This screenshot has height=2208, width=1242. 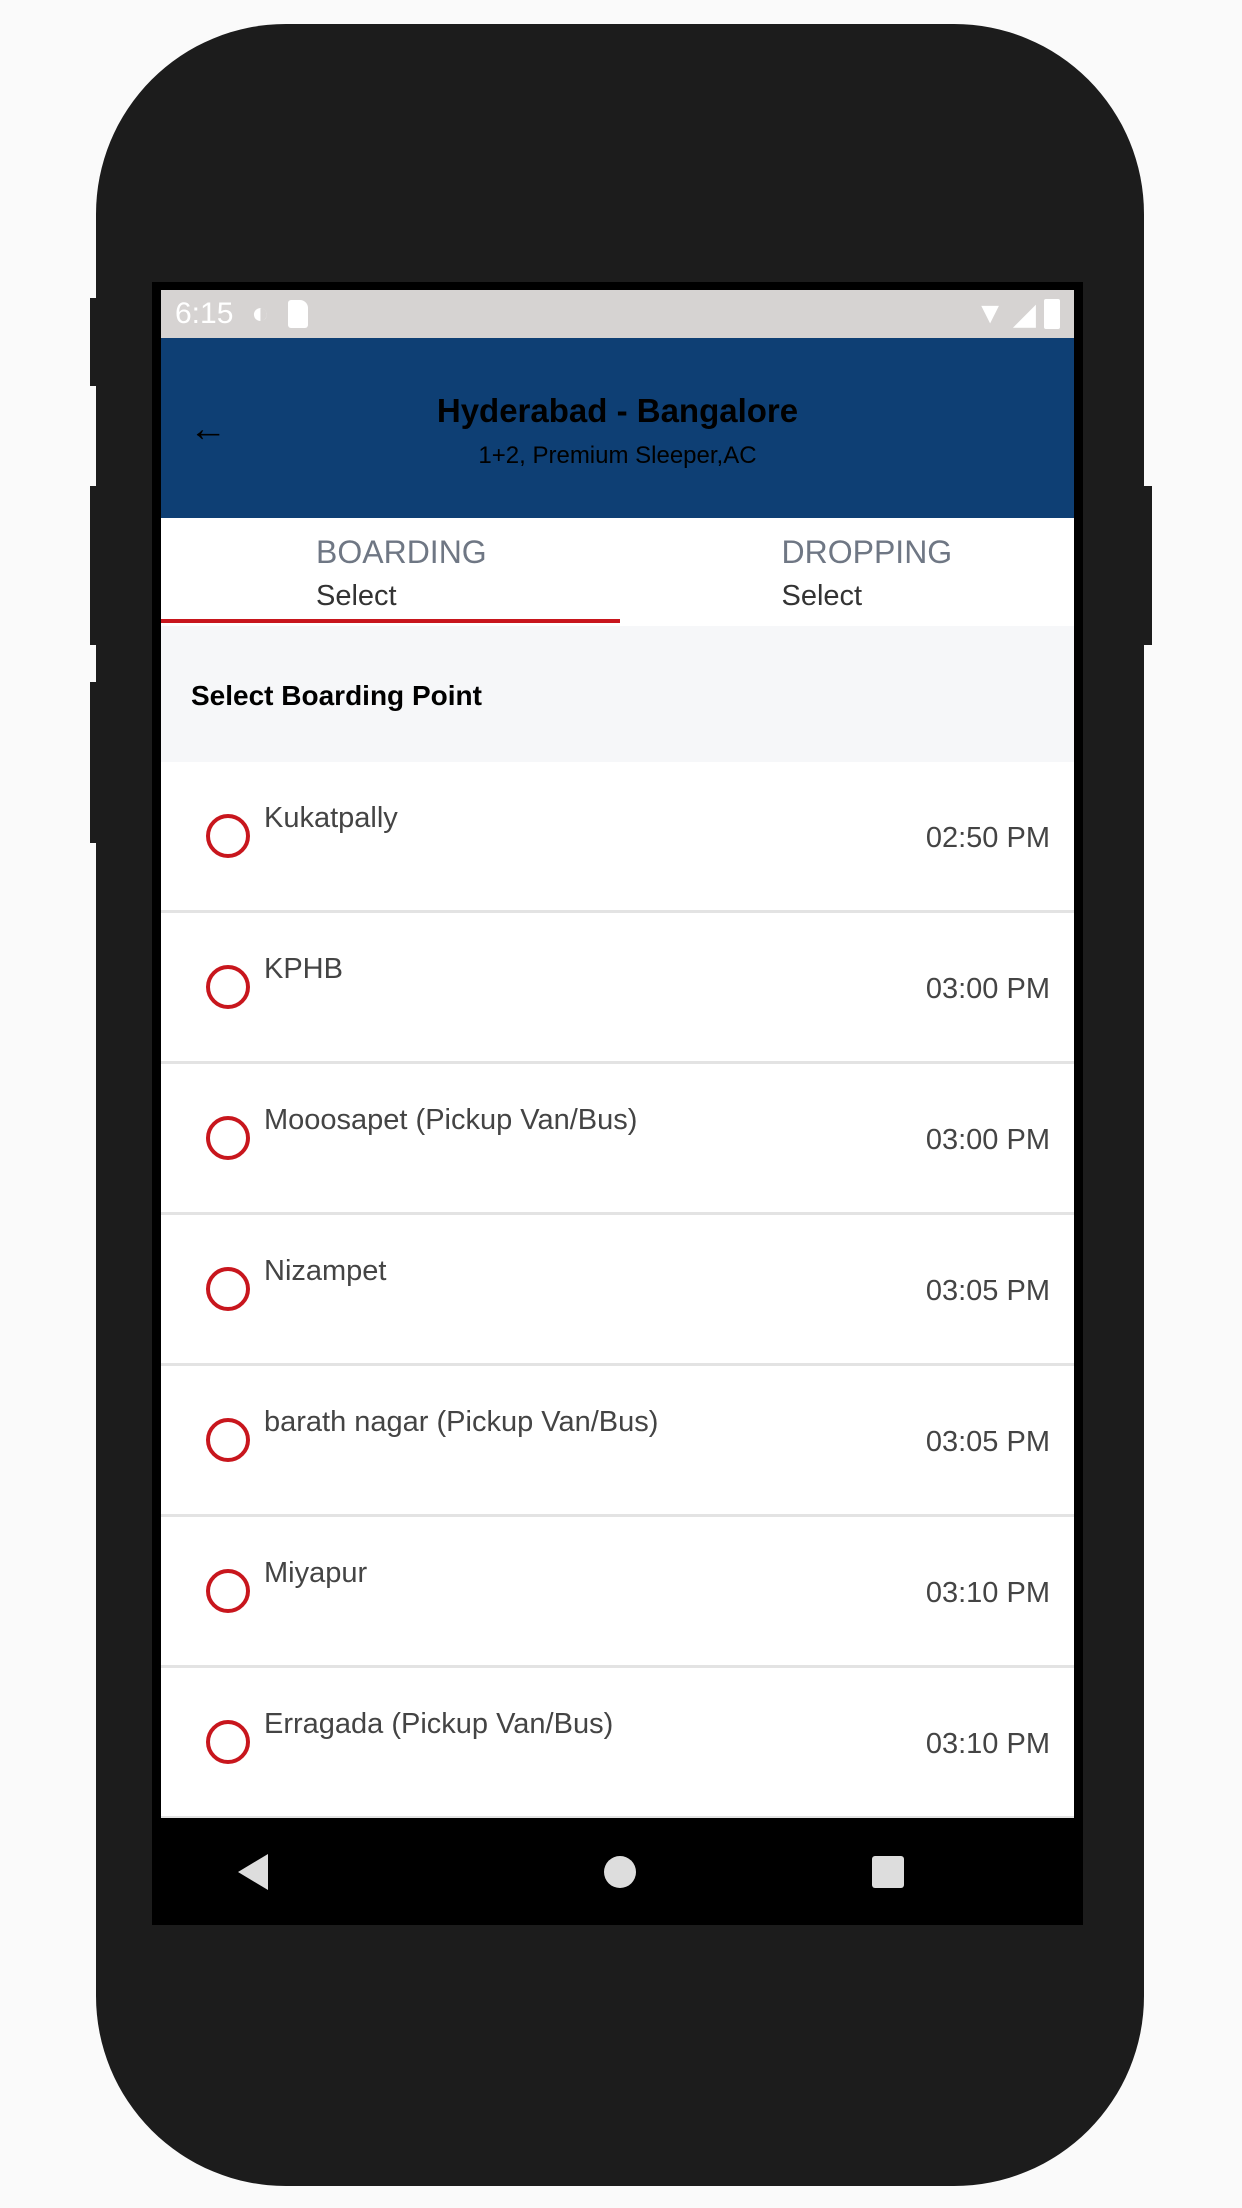 What do you see at coordinates (617, 1592) in the screenshot?
I see `list-item: Miyapur 03:10 PM` at bounding box center [617, 1592].